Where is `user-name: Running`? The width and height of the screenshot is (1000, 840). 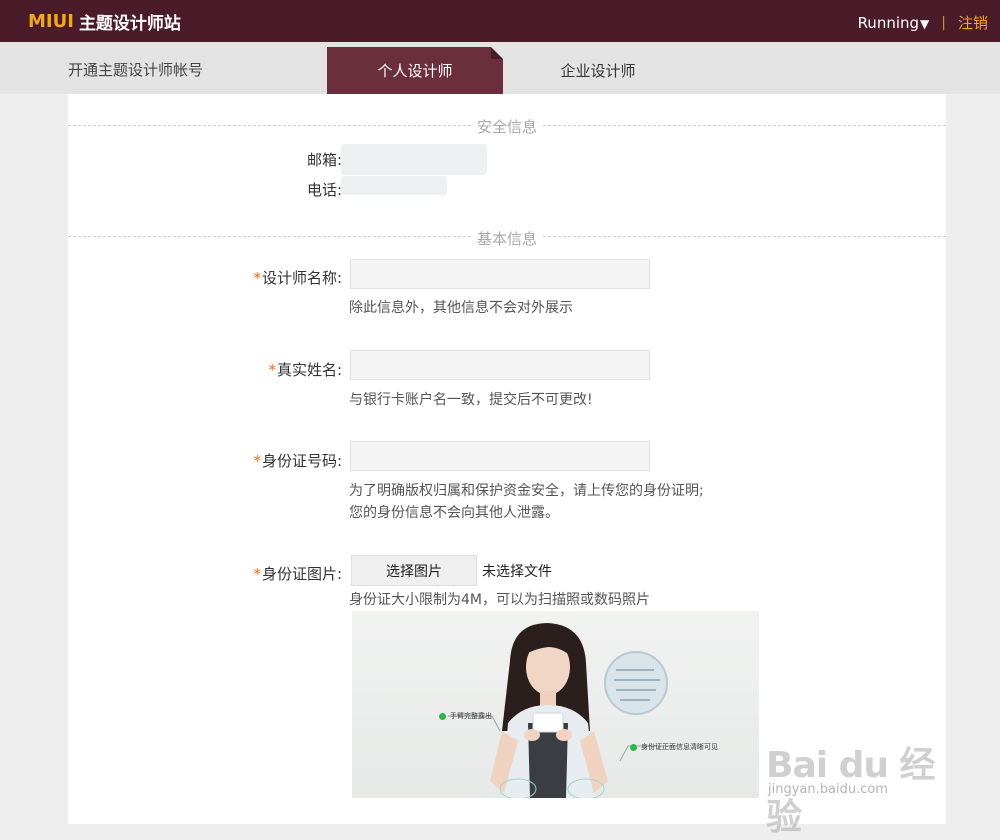
user-name: Running is located at coordinates (888, 22).